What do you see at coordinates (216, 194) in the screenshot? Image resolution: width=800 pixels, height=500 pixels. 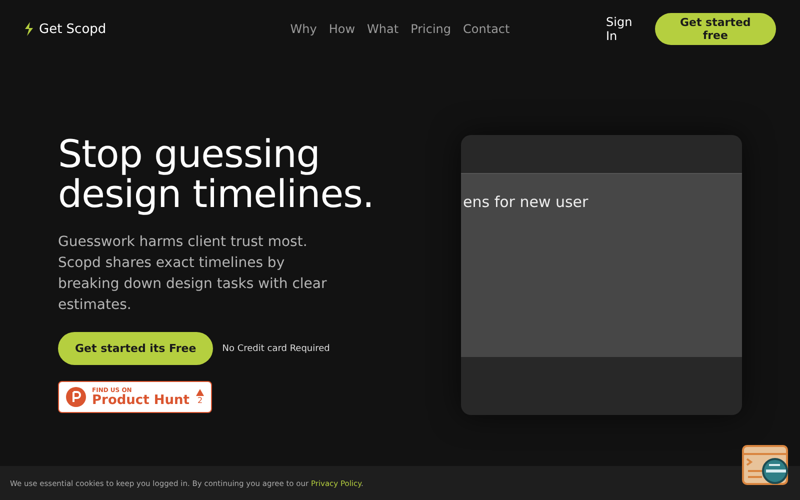 I see `hero-title-line: design timelines.` at bounding box center [216, 194].